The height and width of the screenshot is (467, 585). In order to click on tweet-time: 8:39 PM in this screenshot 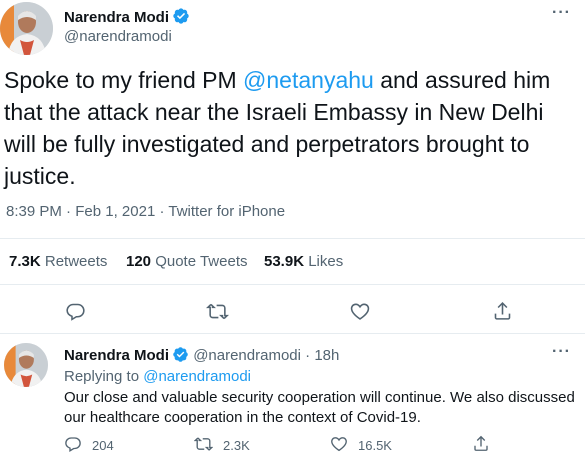, I will do `click(34, 211)`.